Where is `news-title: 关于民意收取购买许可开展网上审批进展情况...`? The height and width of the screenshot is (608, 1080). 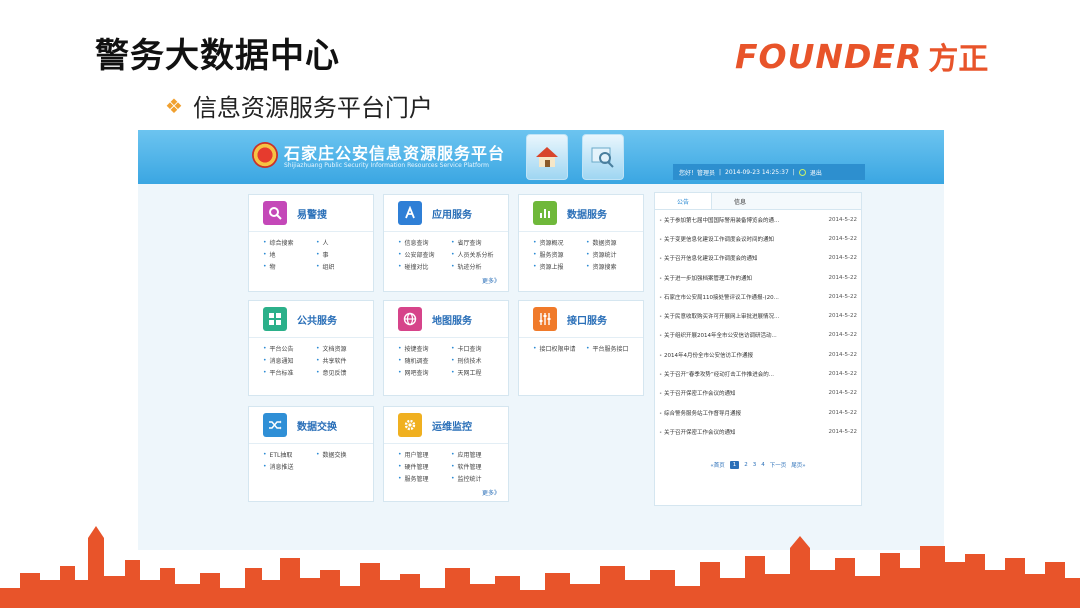 news-title: 关于民意收取购买许可开展网上审批进展情况... is located at coordinates (719, 316).